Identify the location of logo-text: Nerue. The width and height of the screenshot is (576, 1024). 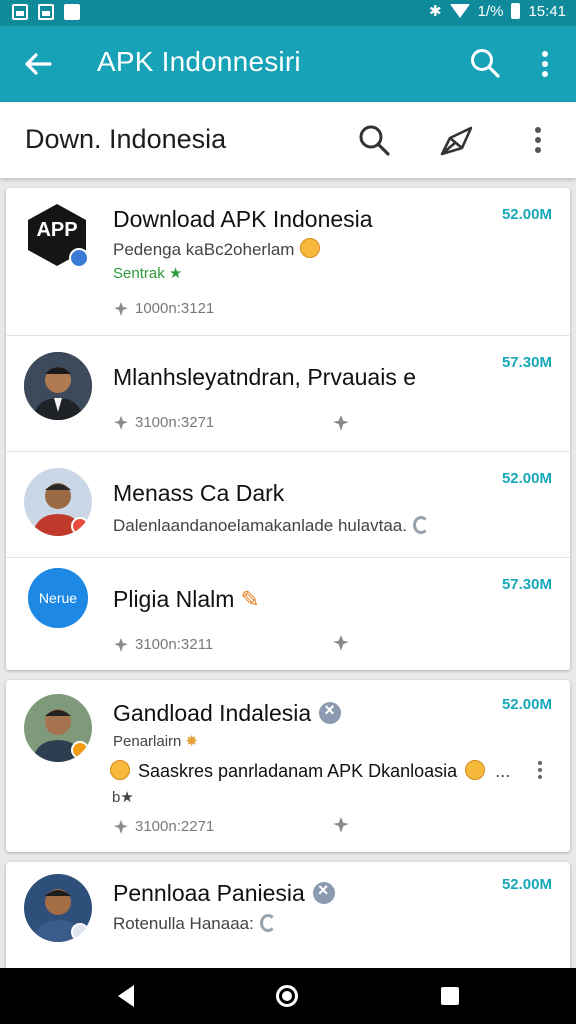
(58, 598).